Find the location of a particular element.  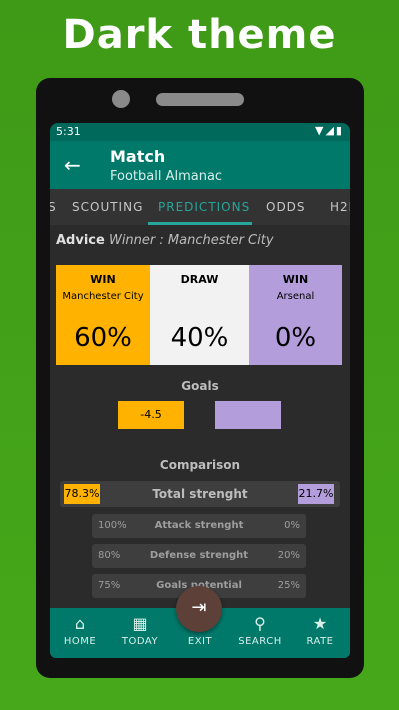

camera is located at coordinates (121, 99).